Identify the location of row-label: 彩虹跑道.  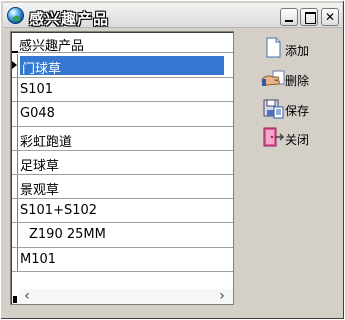
(46, 142).